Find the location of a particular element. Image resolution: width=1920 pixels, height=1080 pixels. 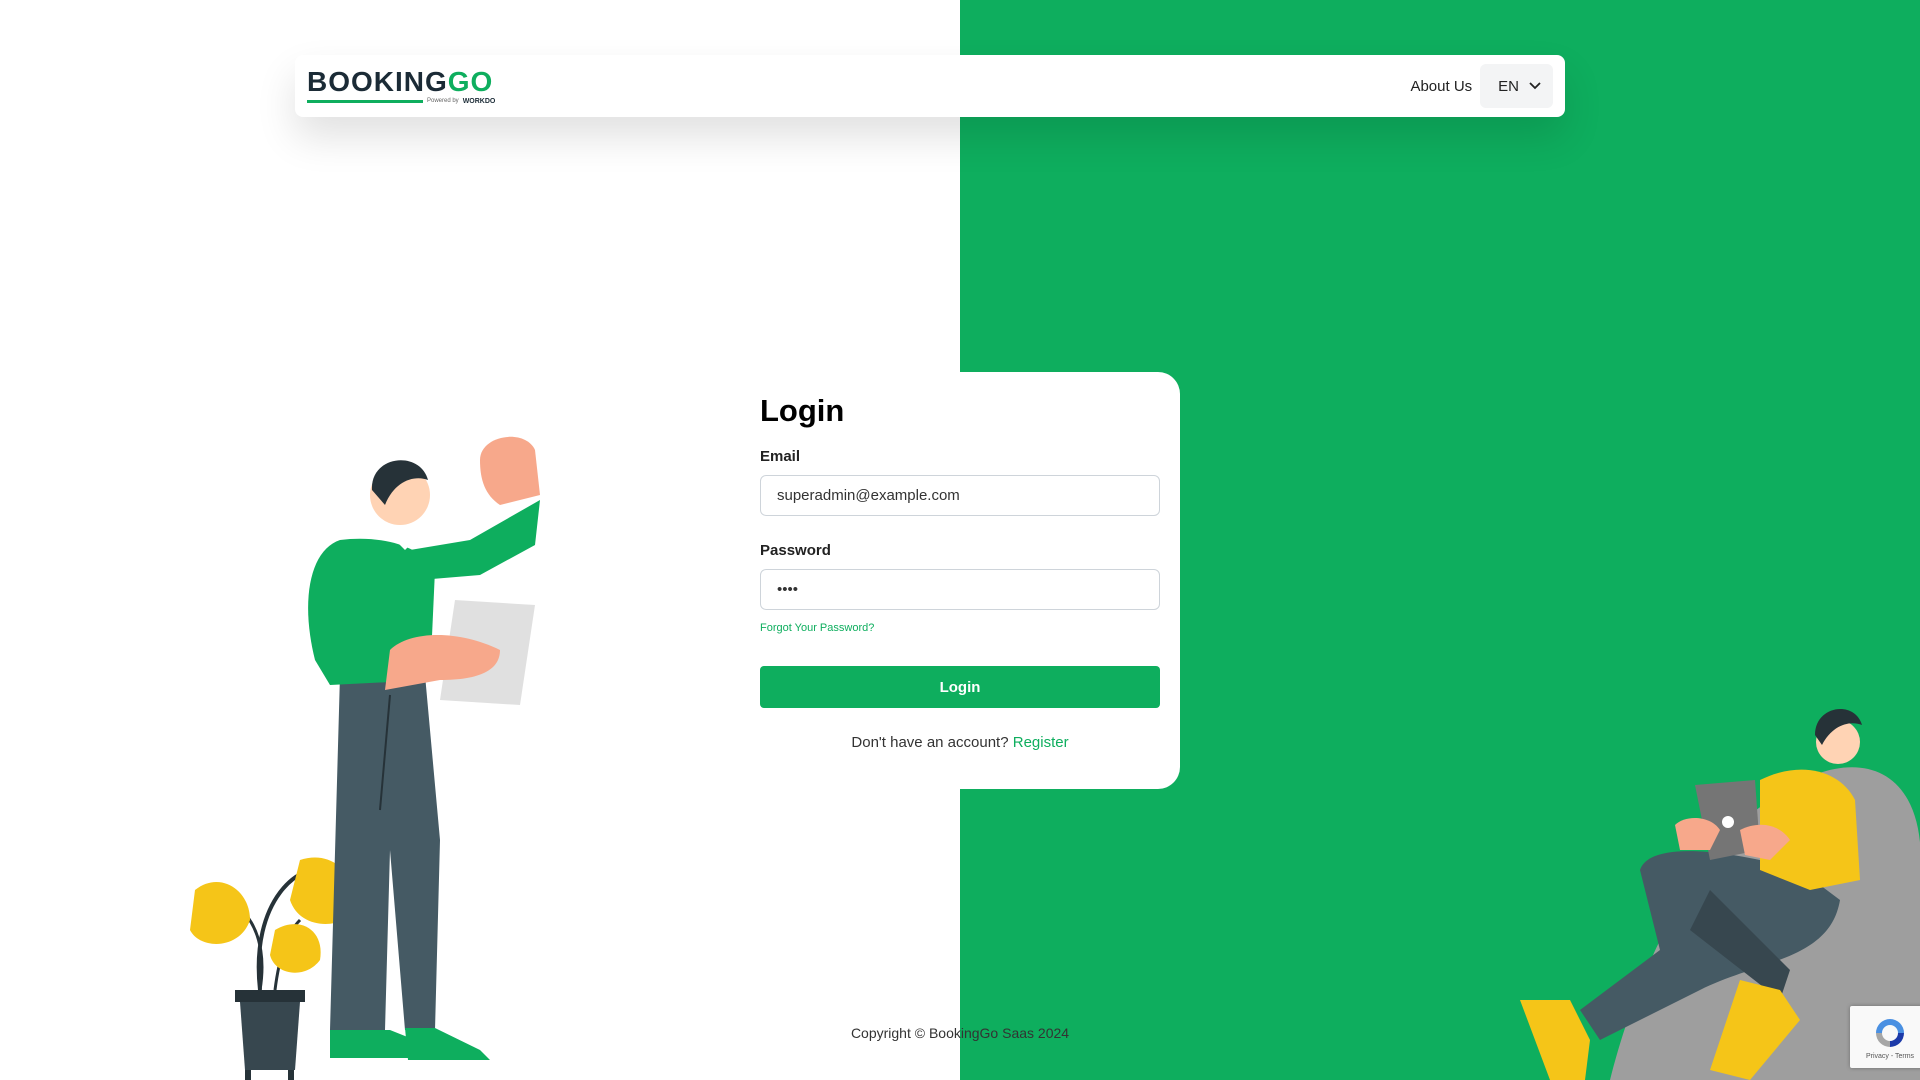

recaptcha-icon is located at coordinates (1890, 1032).